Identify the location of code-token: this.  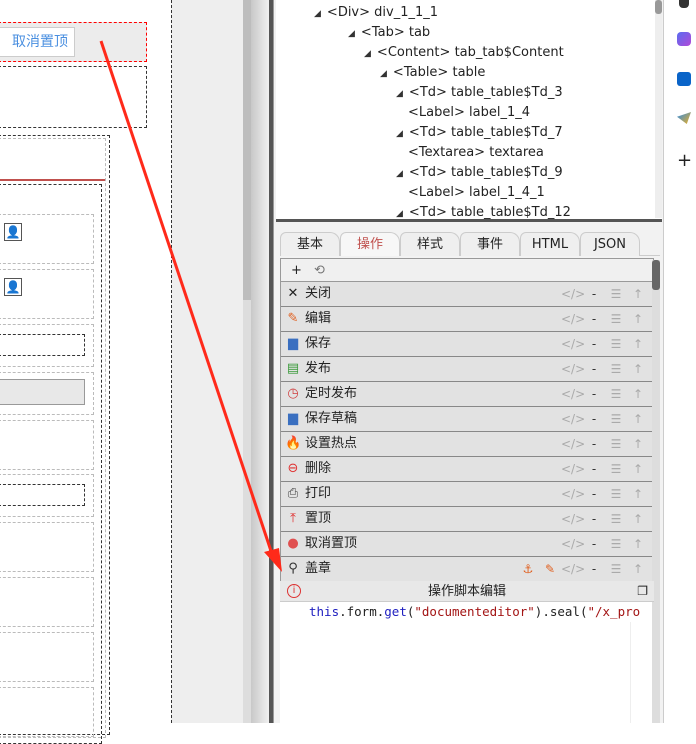
(324, 611).